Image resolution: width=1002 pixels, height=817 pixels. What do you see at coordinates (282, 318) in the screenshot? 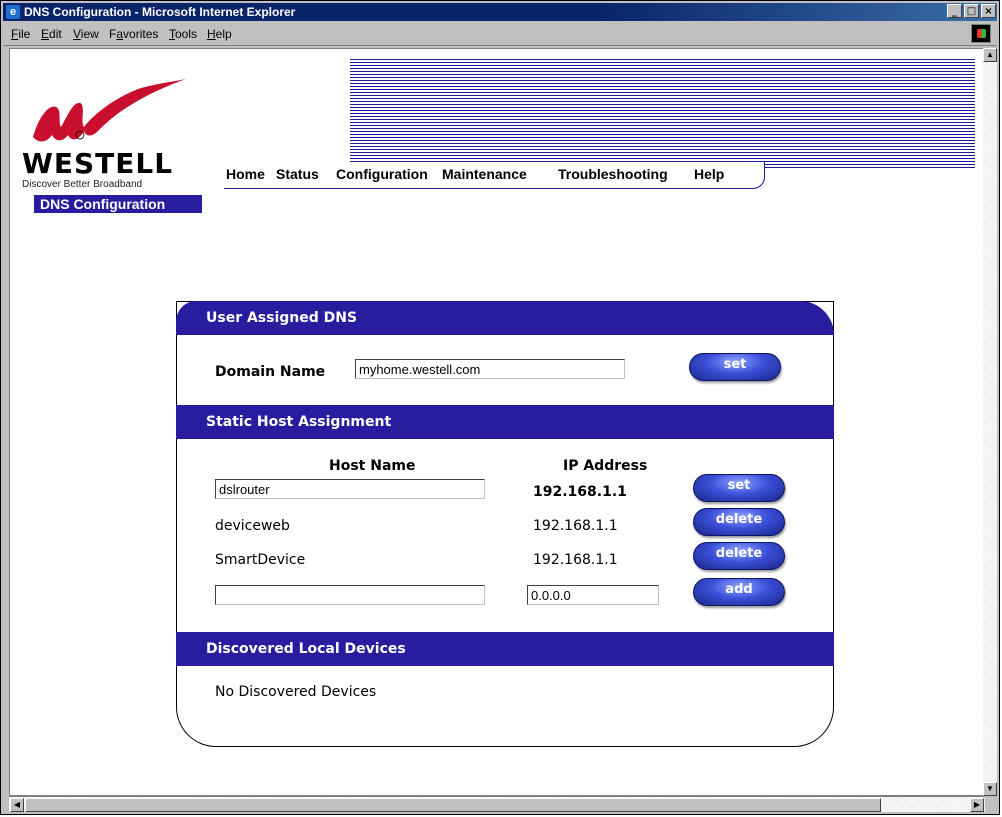
I see `user-dns-title: User Assigned DNS` at bounding box center [282, 318].